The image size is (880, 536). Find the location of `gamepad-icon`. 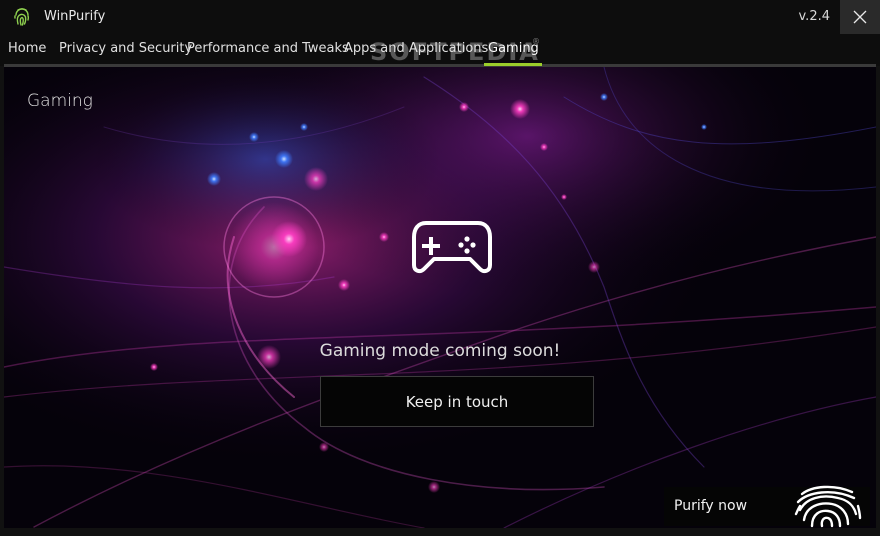

gamepad-icon is located at coordinates (452, 247).